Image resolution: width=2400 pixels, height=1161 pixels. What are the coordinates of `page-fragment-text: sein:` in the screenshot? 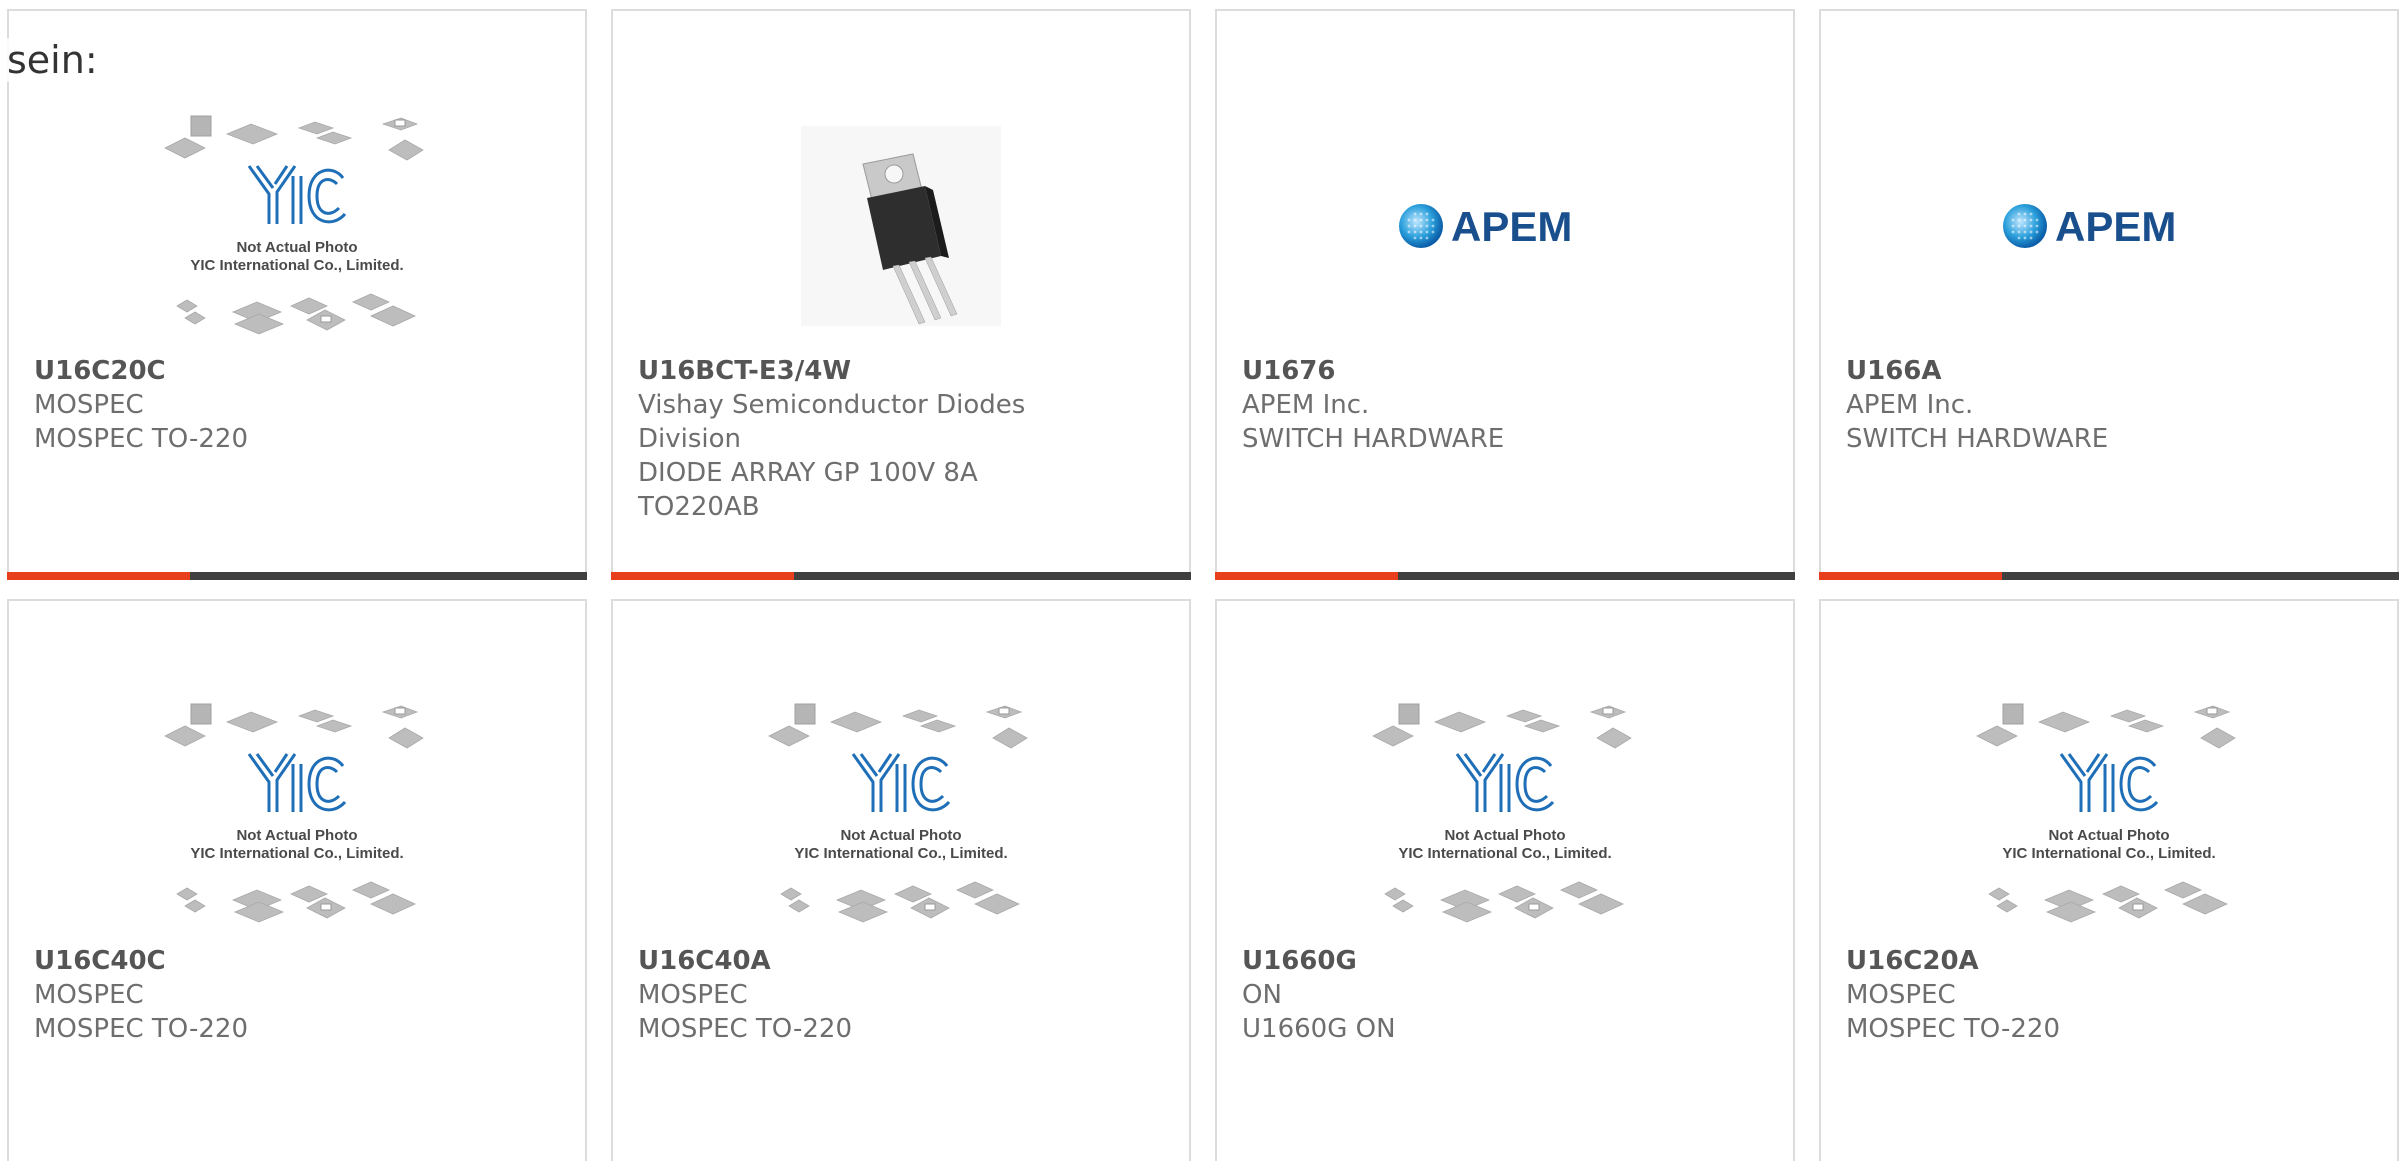 It's located at (52, 60).